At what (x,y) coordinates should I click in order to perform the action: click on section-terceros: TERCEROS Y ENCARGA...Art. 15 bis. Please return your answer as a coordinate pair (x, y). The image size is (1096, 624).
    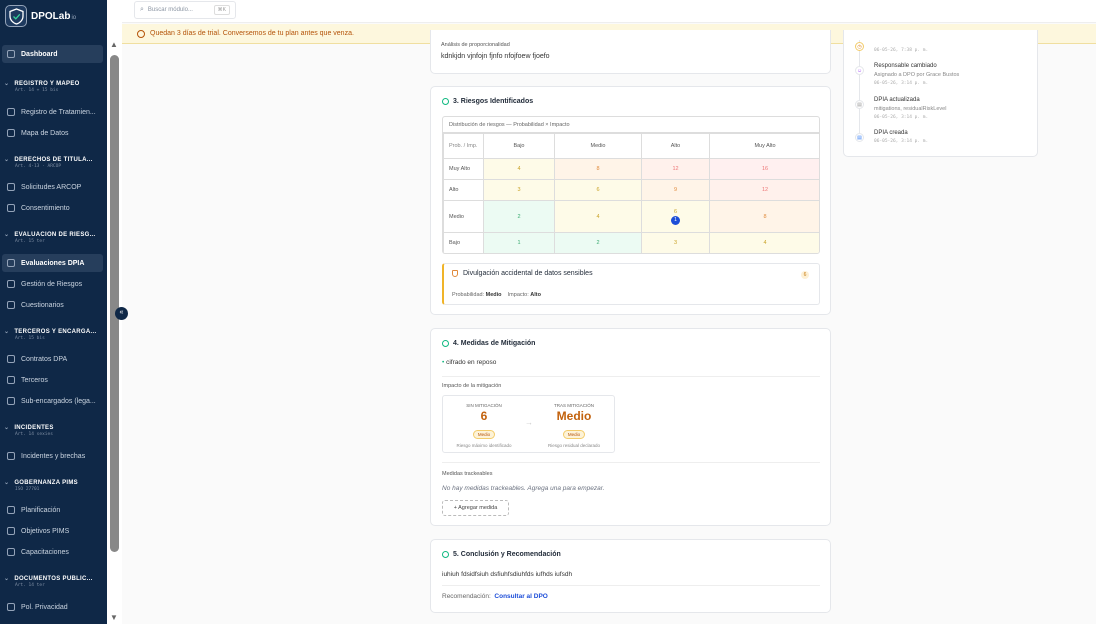
    Looking at the image, I should click on (54, 334).